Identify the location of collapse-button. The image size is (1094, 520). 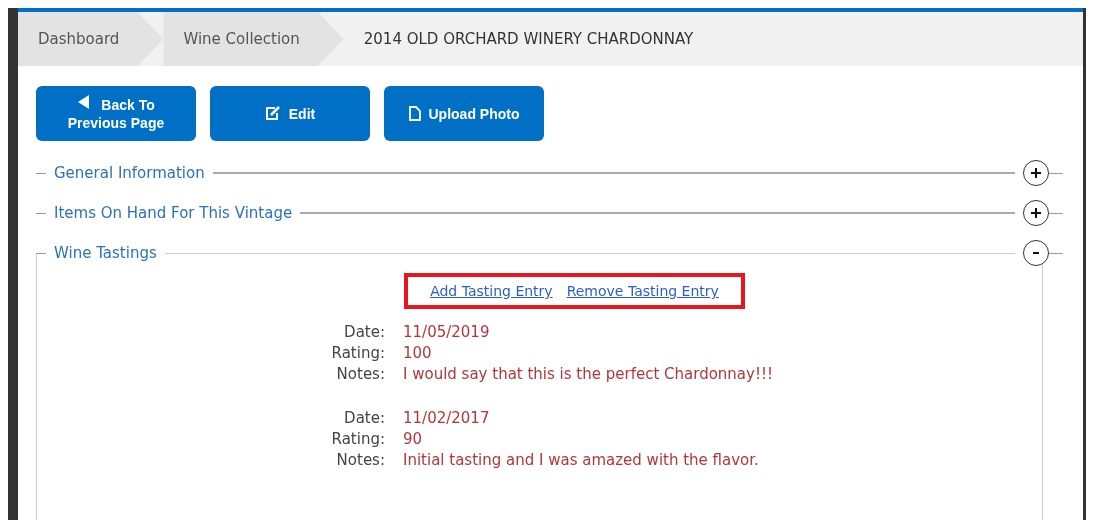
(1036, 253).